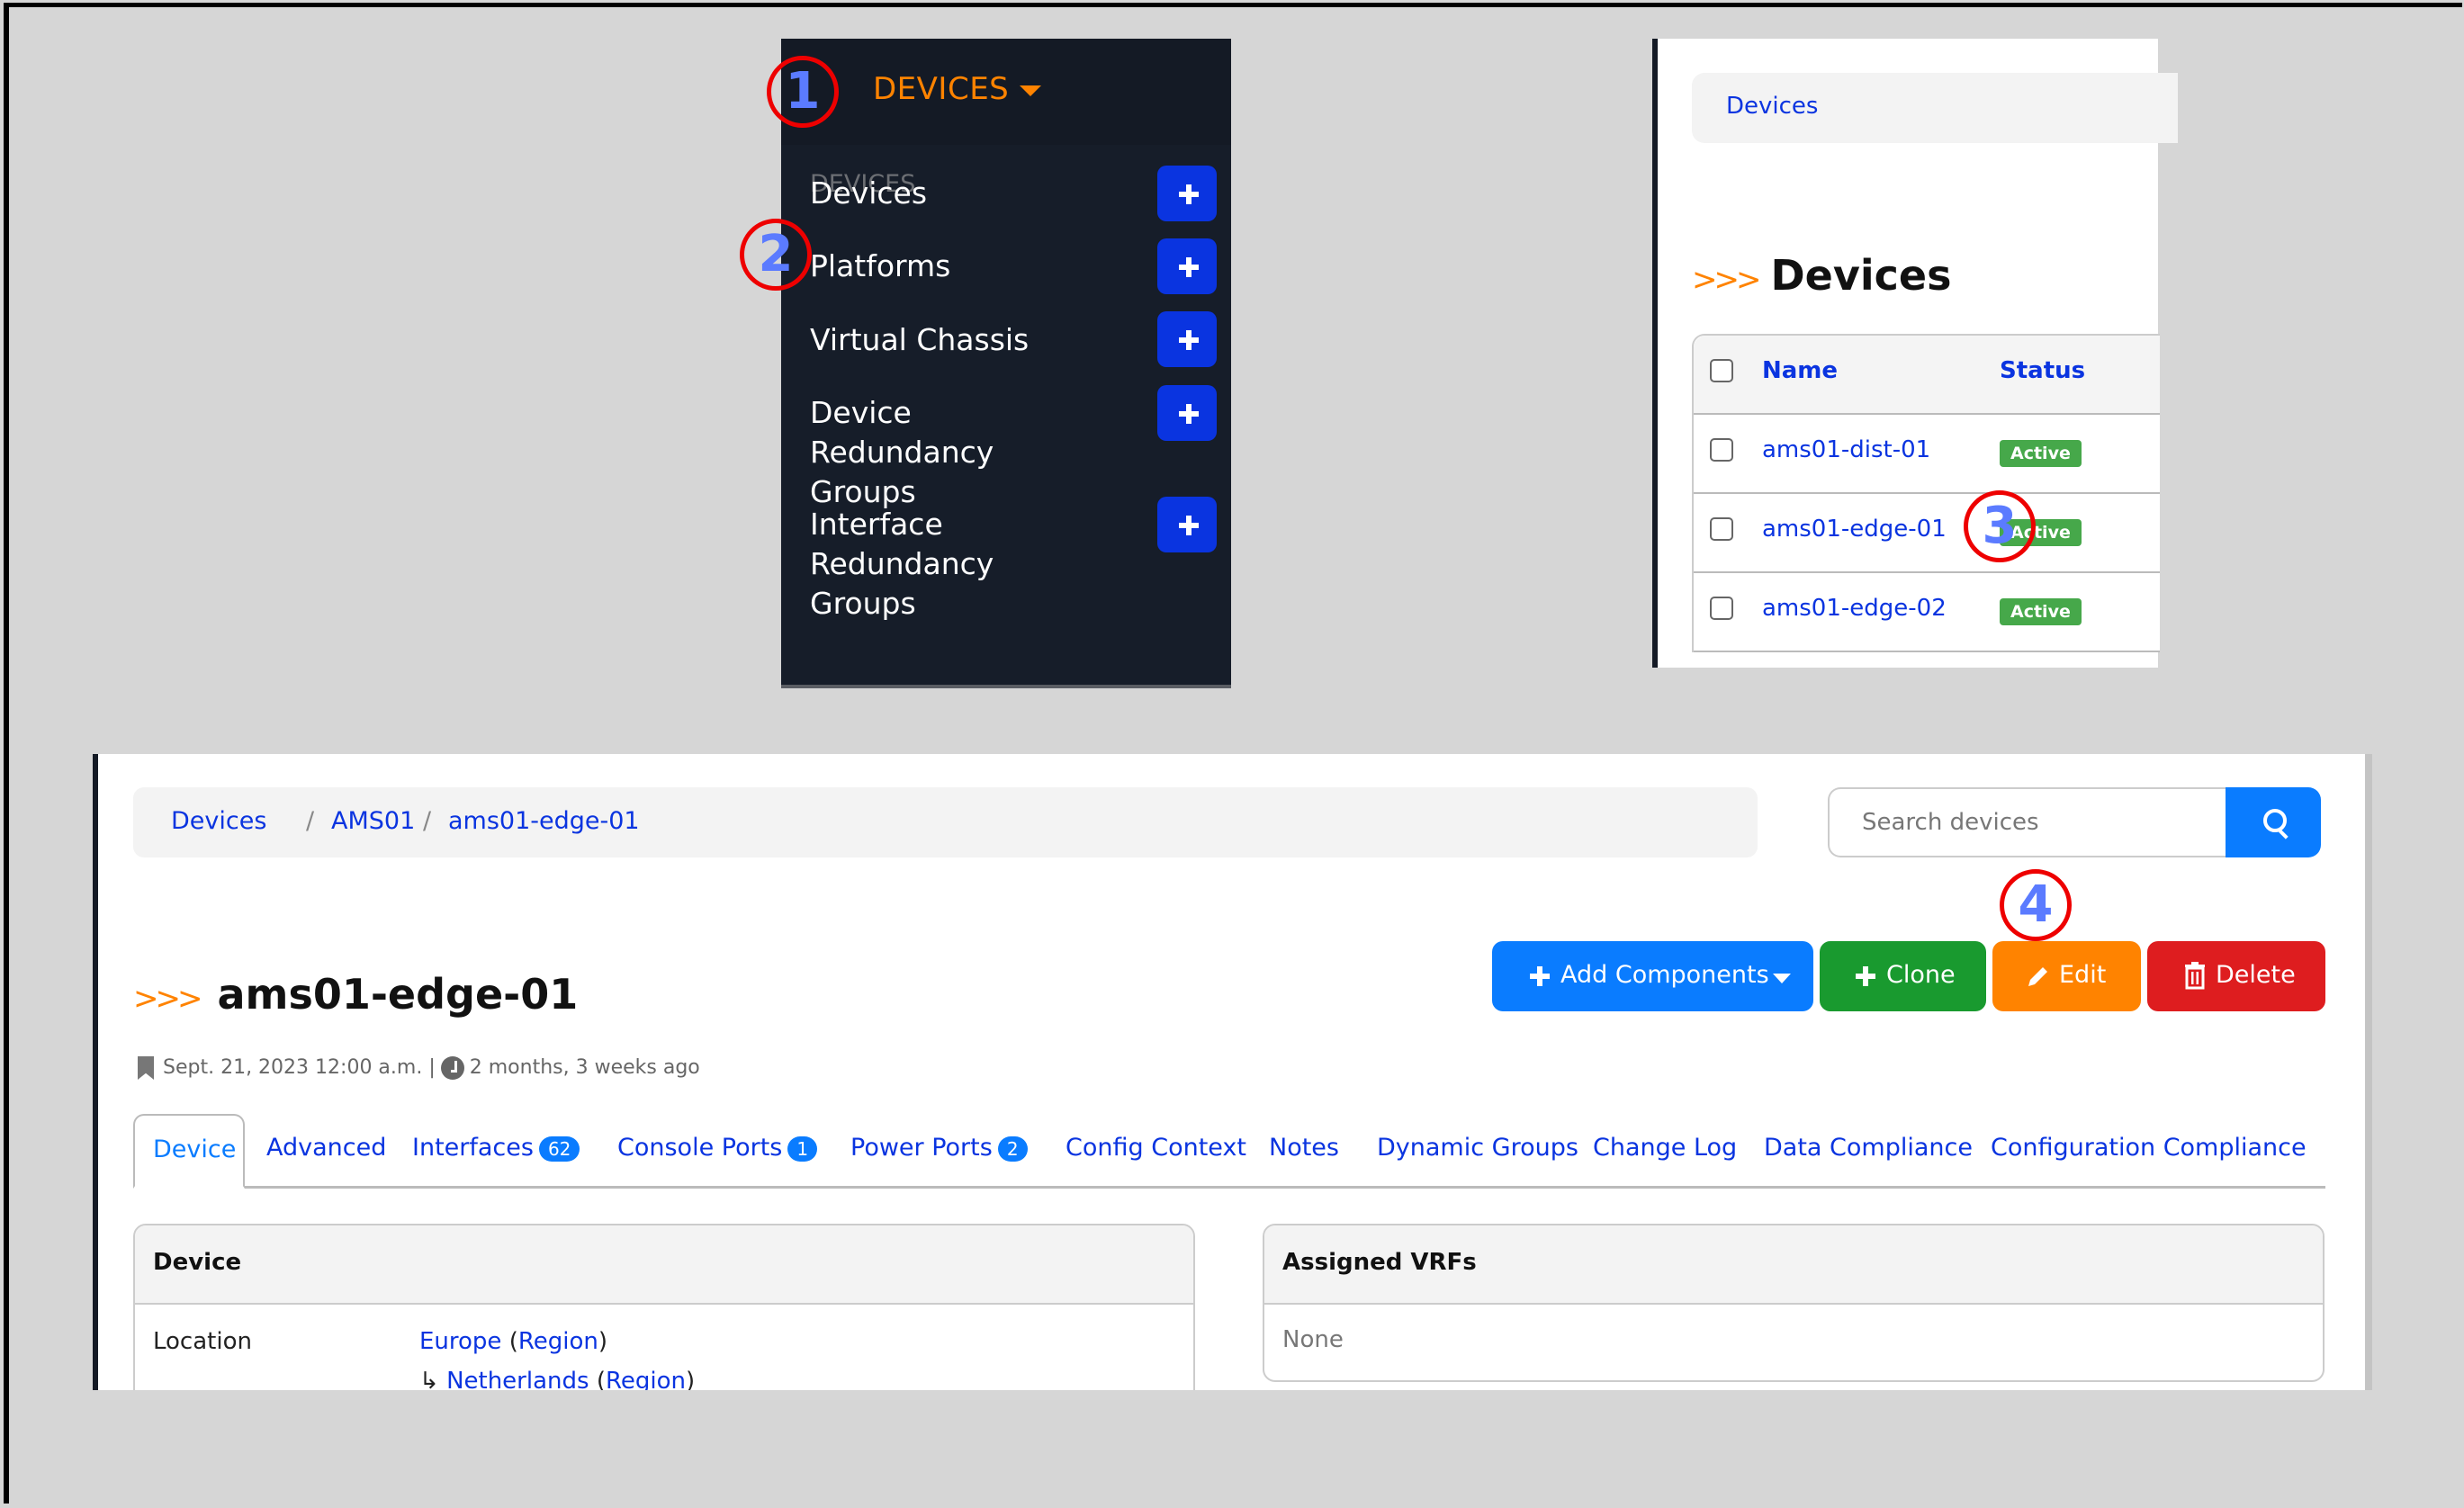 The image size is (2464, 1508). Describe the element at coordinates (1800, 370) in the screenshot. I see `column-header-name: Name` at that location.